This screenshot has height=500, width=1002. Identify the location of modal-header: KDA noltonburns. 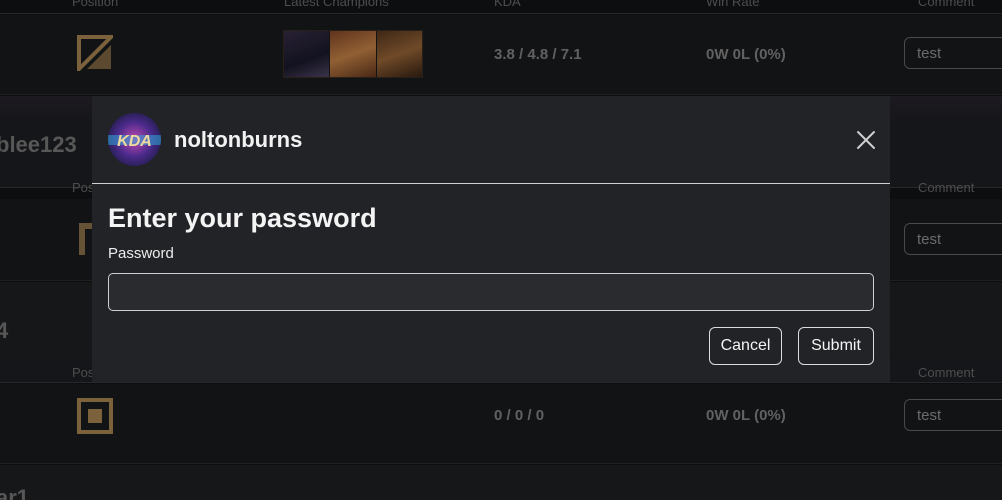
(491, 140).